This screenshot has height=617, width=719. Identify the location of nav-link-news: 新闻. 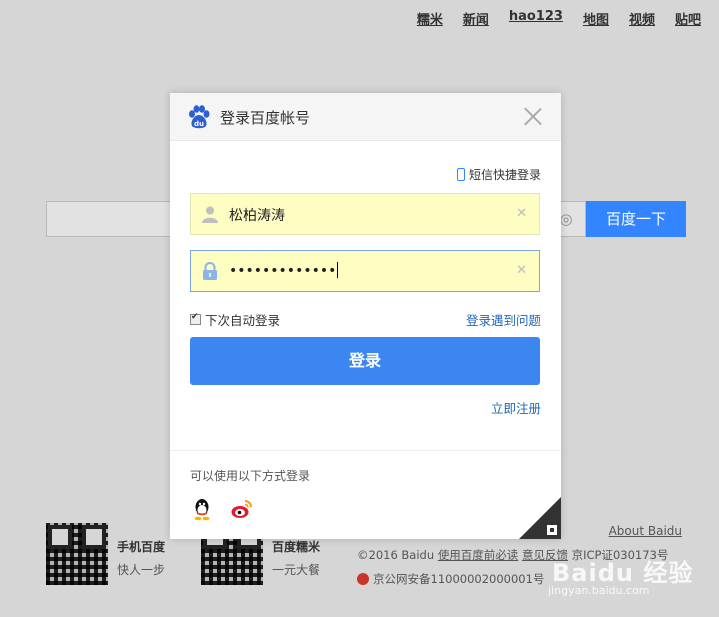
(476, 18).